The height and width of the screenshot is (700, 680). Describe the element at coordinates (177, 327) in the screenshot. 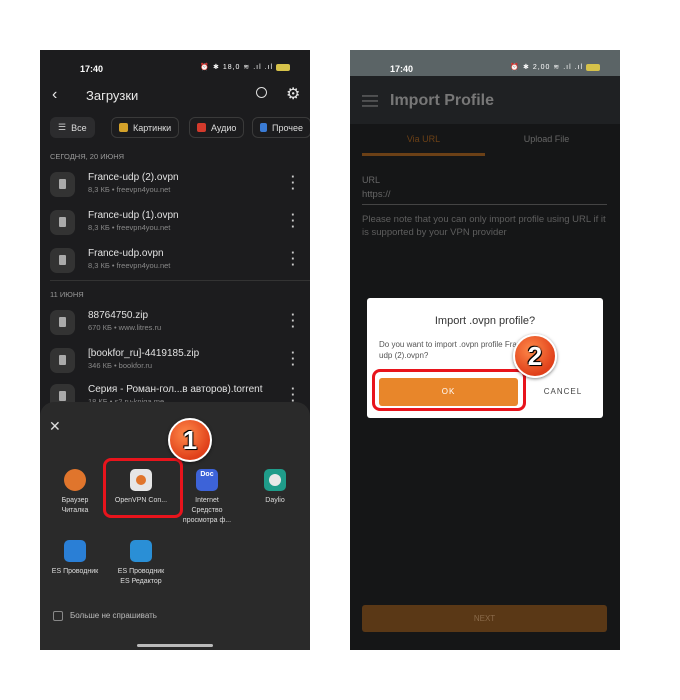

I see `file-item: 88764750.zip 670 КБ • www.litres.ru · · ·` at that location.